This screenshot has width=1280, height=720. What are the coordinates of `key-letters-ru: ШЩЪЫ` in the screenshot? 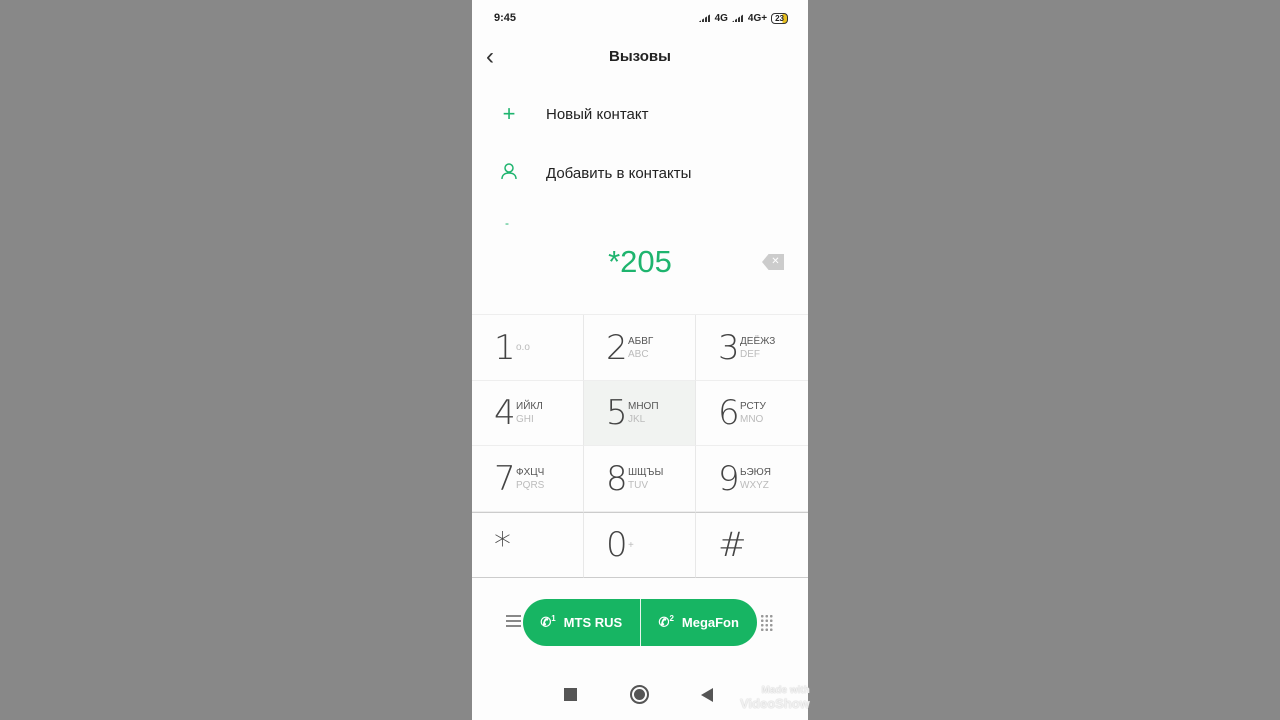 It's located at (646, 472).